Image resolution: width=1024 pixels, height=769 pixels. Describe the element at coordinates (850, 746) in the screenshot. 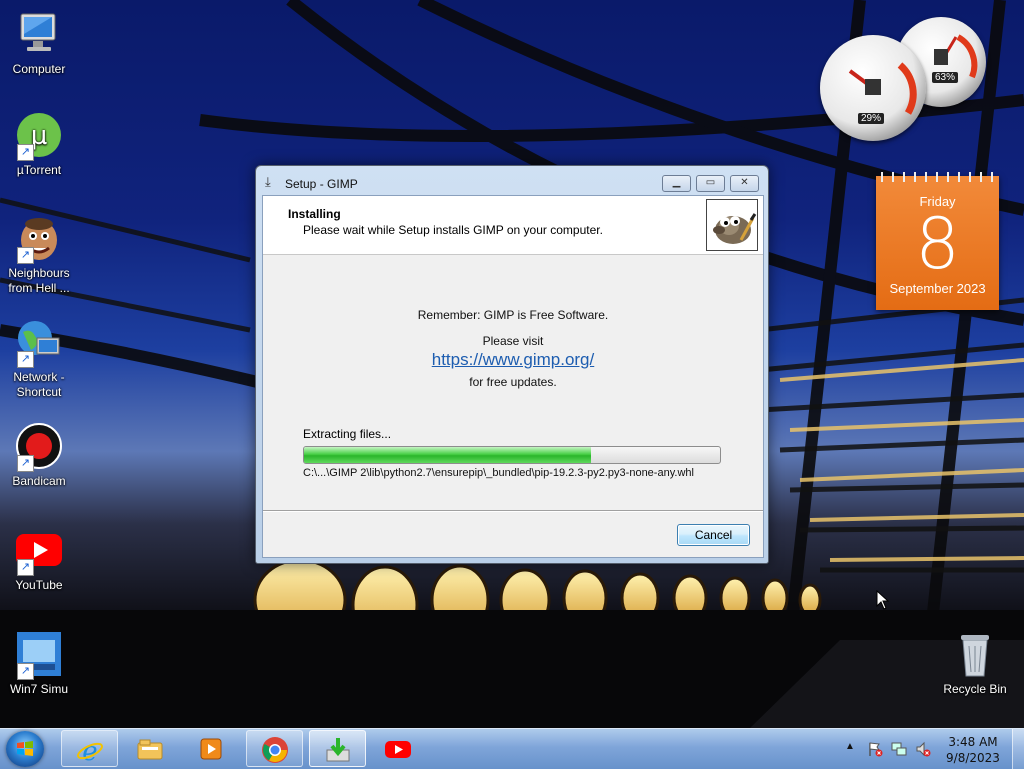

I see `show-hidden-icons-button: ▲` at that location.